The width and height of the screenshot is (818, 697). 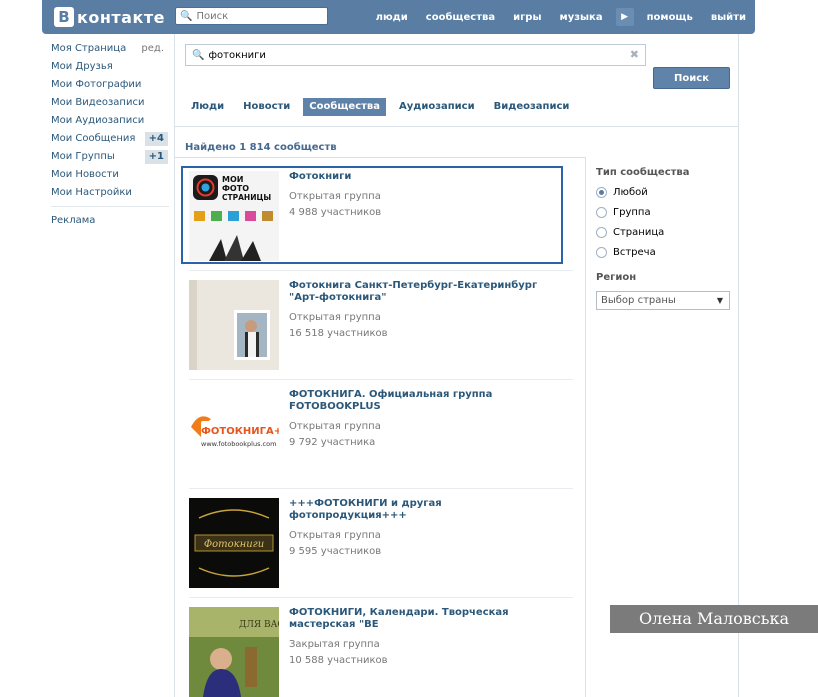 What do you see at coordinates (156, 157) in the screenshot?
I see `groups-badge: +1` at bounding box center [156, 157].